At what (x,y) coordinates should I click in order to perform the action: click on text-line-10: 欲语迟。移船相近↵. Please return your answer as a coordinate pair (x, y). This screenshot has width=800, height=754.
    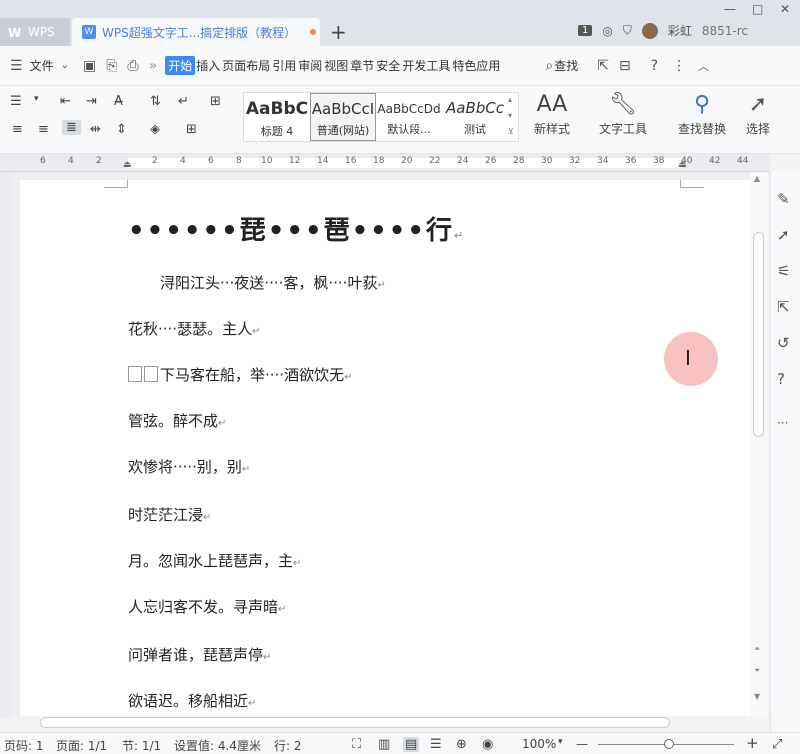
    Looking at the image, I should click on (192, 700).